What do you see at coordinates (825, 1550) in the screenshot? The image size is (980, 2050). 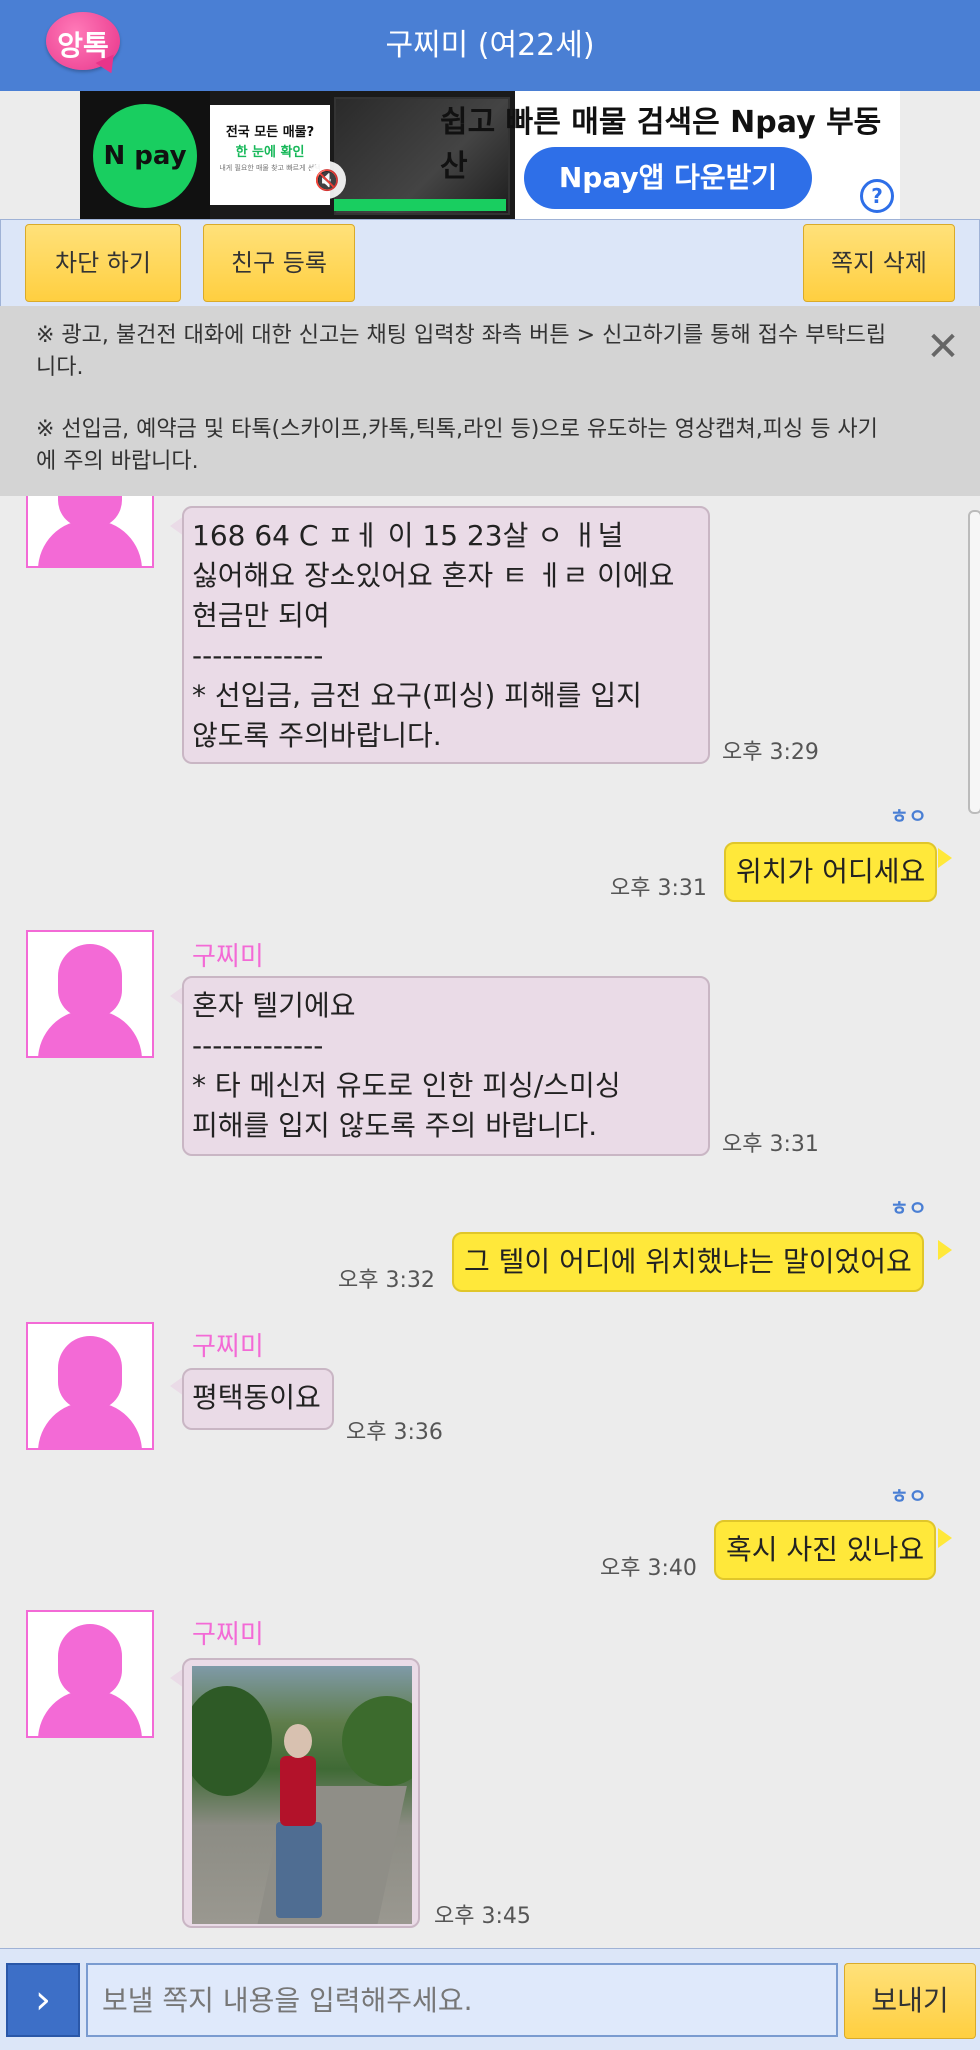 I see `outgoing-message-bubble: 혹시 사진 있나요` at bounding box center [825, 1550].